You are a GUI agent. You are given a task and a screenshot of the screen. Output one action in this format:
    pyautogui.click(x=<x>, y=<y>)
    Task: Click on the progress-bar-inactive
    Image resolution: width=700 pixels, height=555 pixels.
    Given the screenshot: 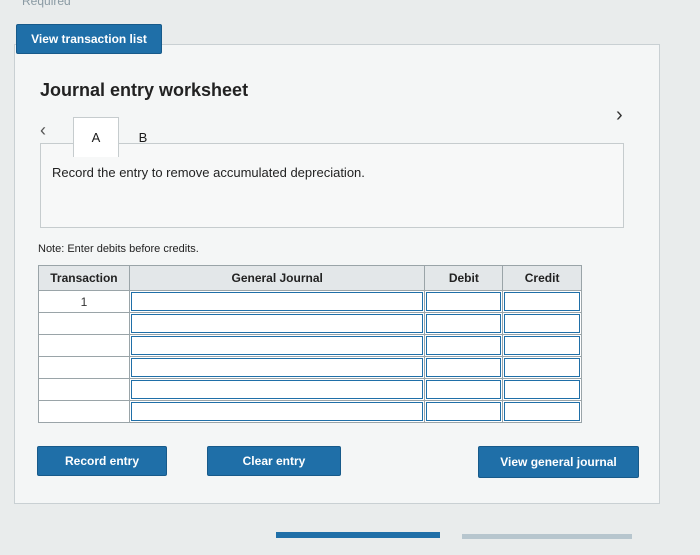 What is the action you would take?
    pyautogui.click(x=547, y=536)
    